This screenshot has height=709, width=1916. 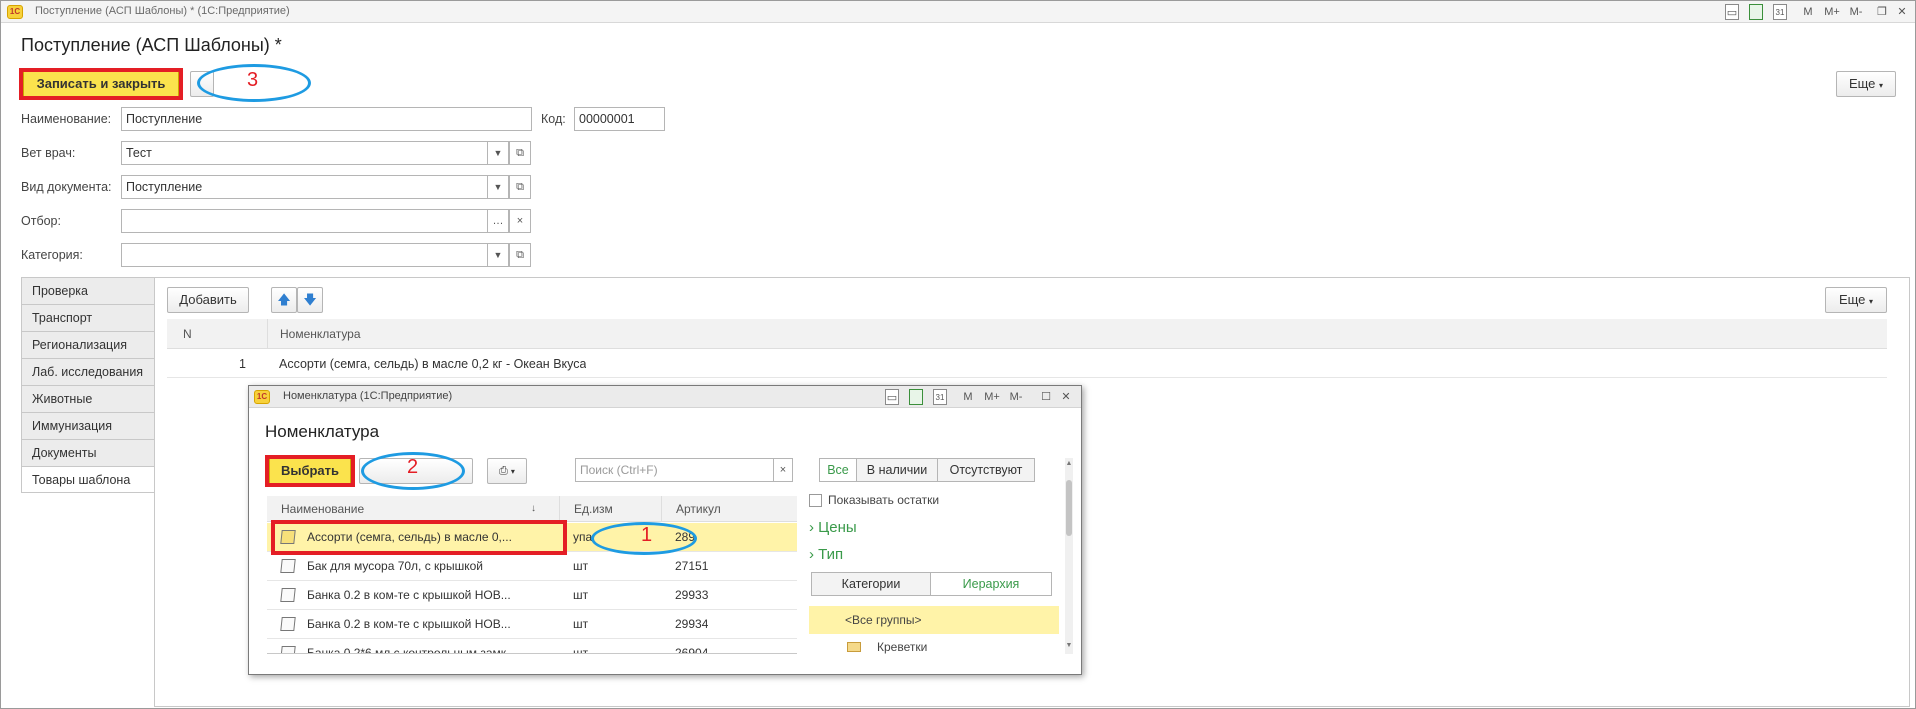 I want to click on tab-transport: Транспорт, so click(x=88, y=317).